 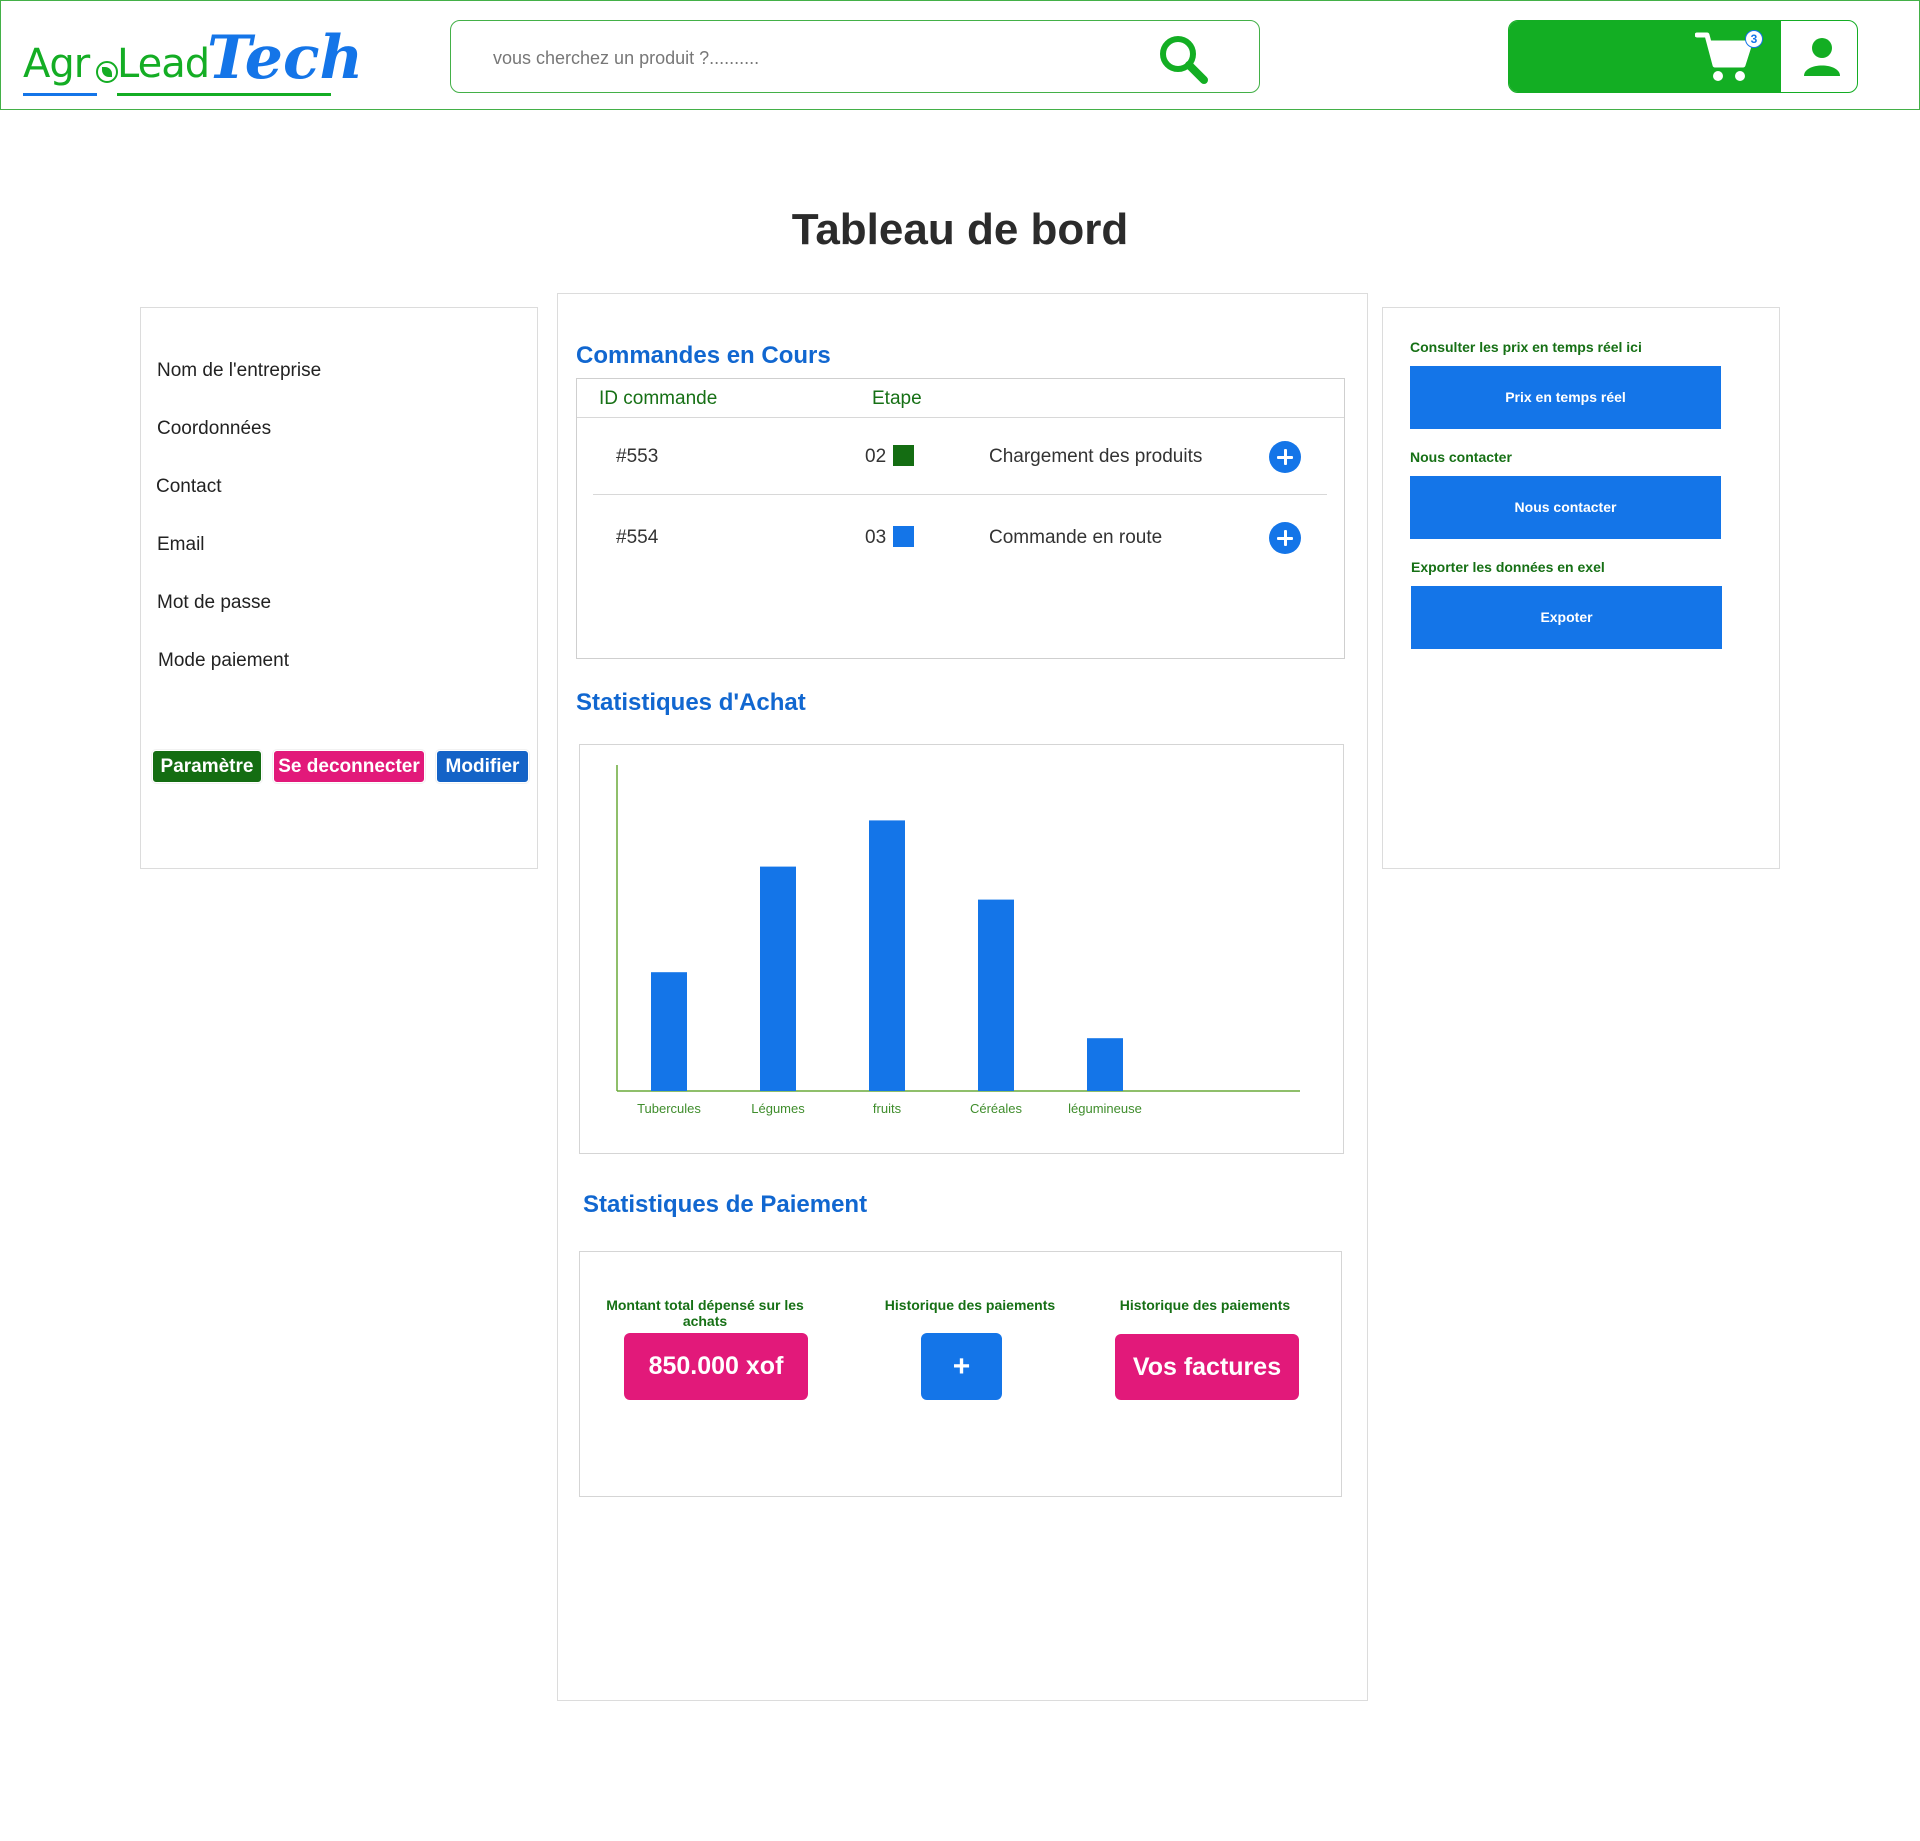 I want to click on user-icon, so click(x=1822, y=57).